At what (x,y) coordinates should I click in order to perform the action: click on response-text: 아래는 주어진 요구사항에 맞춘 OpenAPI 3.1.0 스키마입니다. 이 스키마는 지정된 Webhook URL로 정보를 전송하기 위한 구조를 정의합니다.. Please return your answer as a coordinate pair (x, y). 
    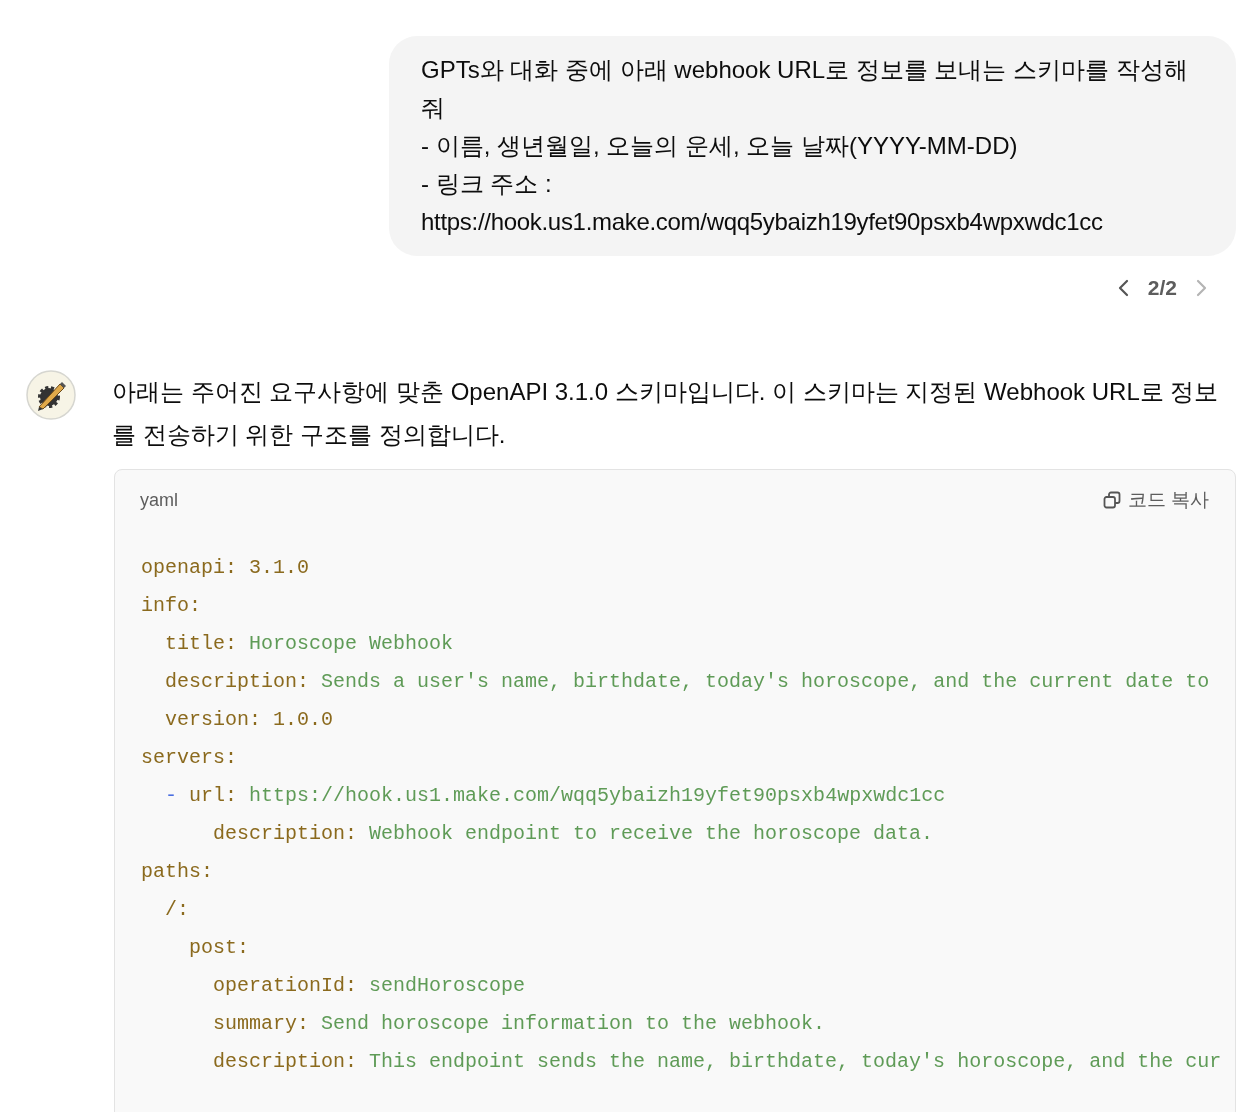
    Looking at the image, I should click on (666, 413).